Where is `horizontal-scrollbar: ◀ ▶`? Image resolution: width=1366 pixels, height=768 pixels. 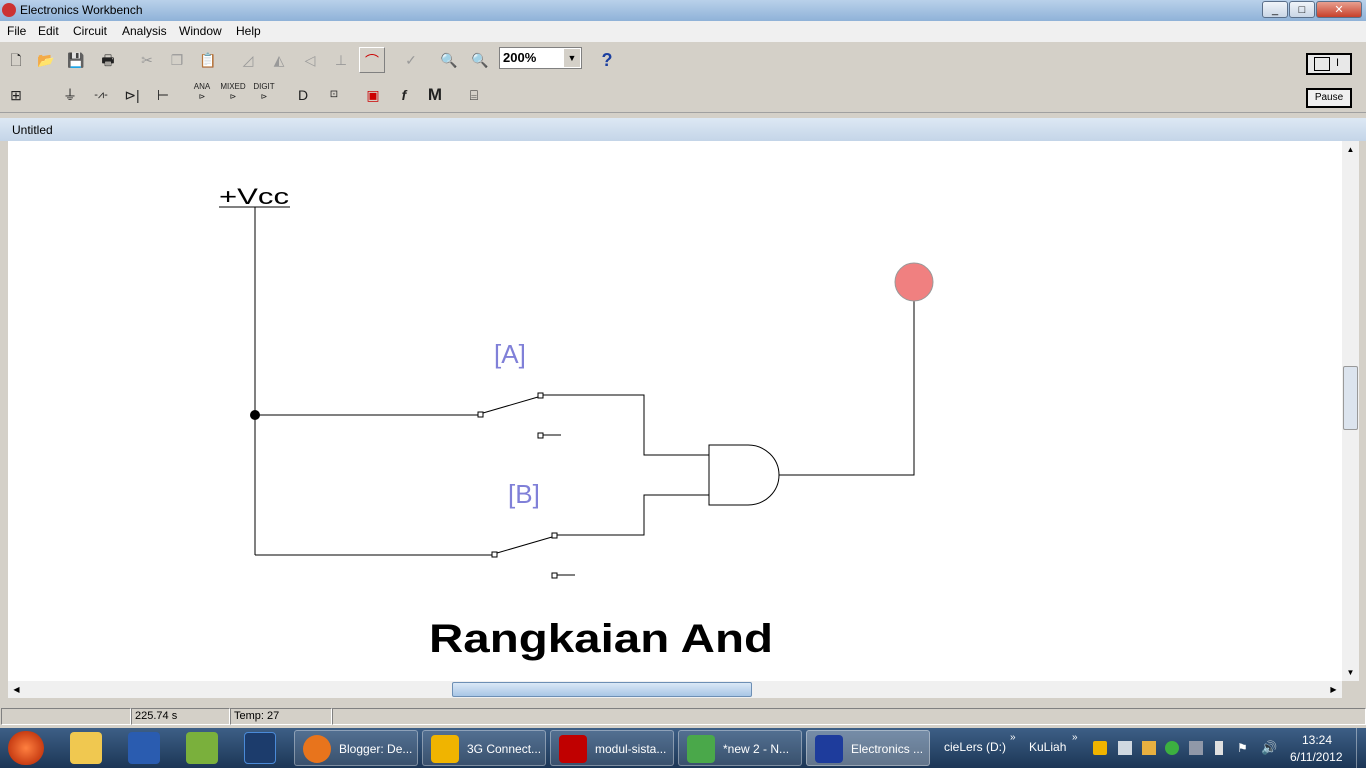 horizontal-scrollbar: ◀ ▶ is located at coordinates (675, 689).